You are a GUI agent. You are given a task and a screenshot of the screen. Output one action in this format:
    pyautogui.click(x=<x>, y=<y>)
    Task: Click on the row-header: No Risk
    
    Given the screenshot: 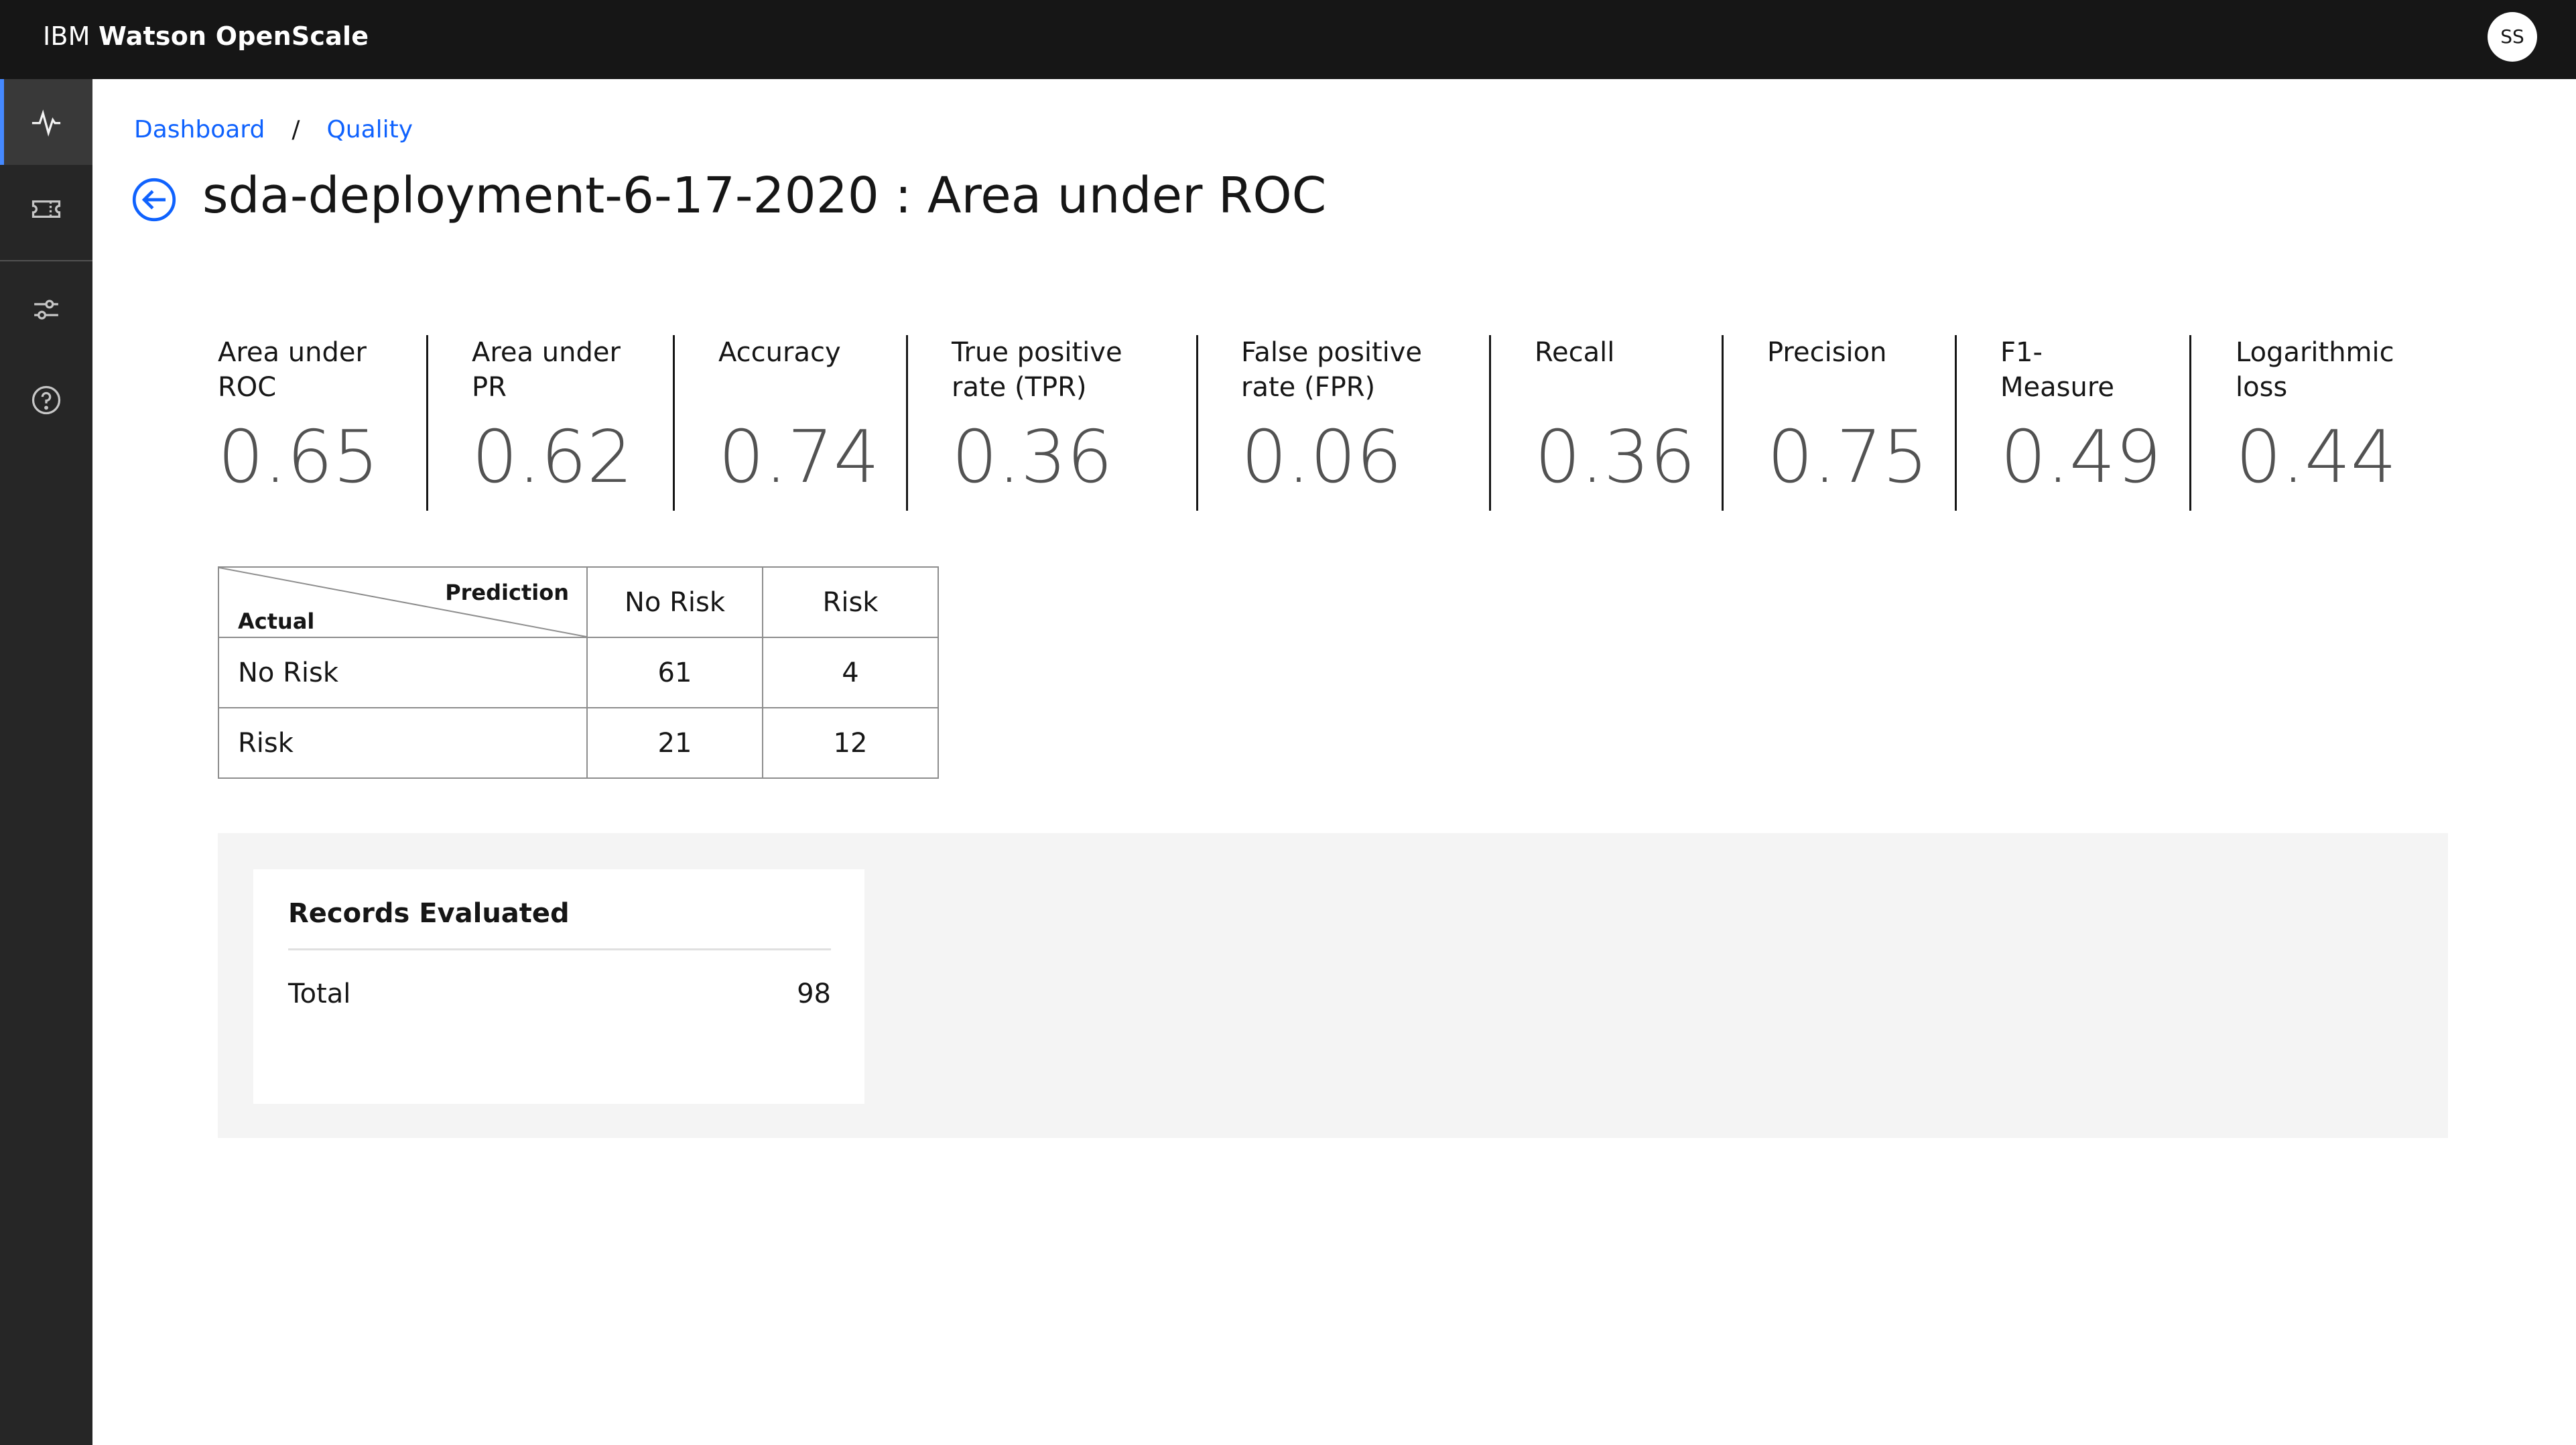 What is the action you would take?
    pyautogui.click(x=403, y=672)
    